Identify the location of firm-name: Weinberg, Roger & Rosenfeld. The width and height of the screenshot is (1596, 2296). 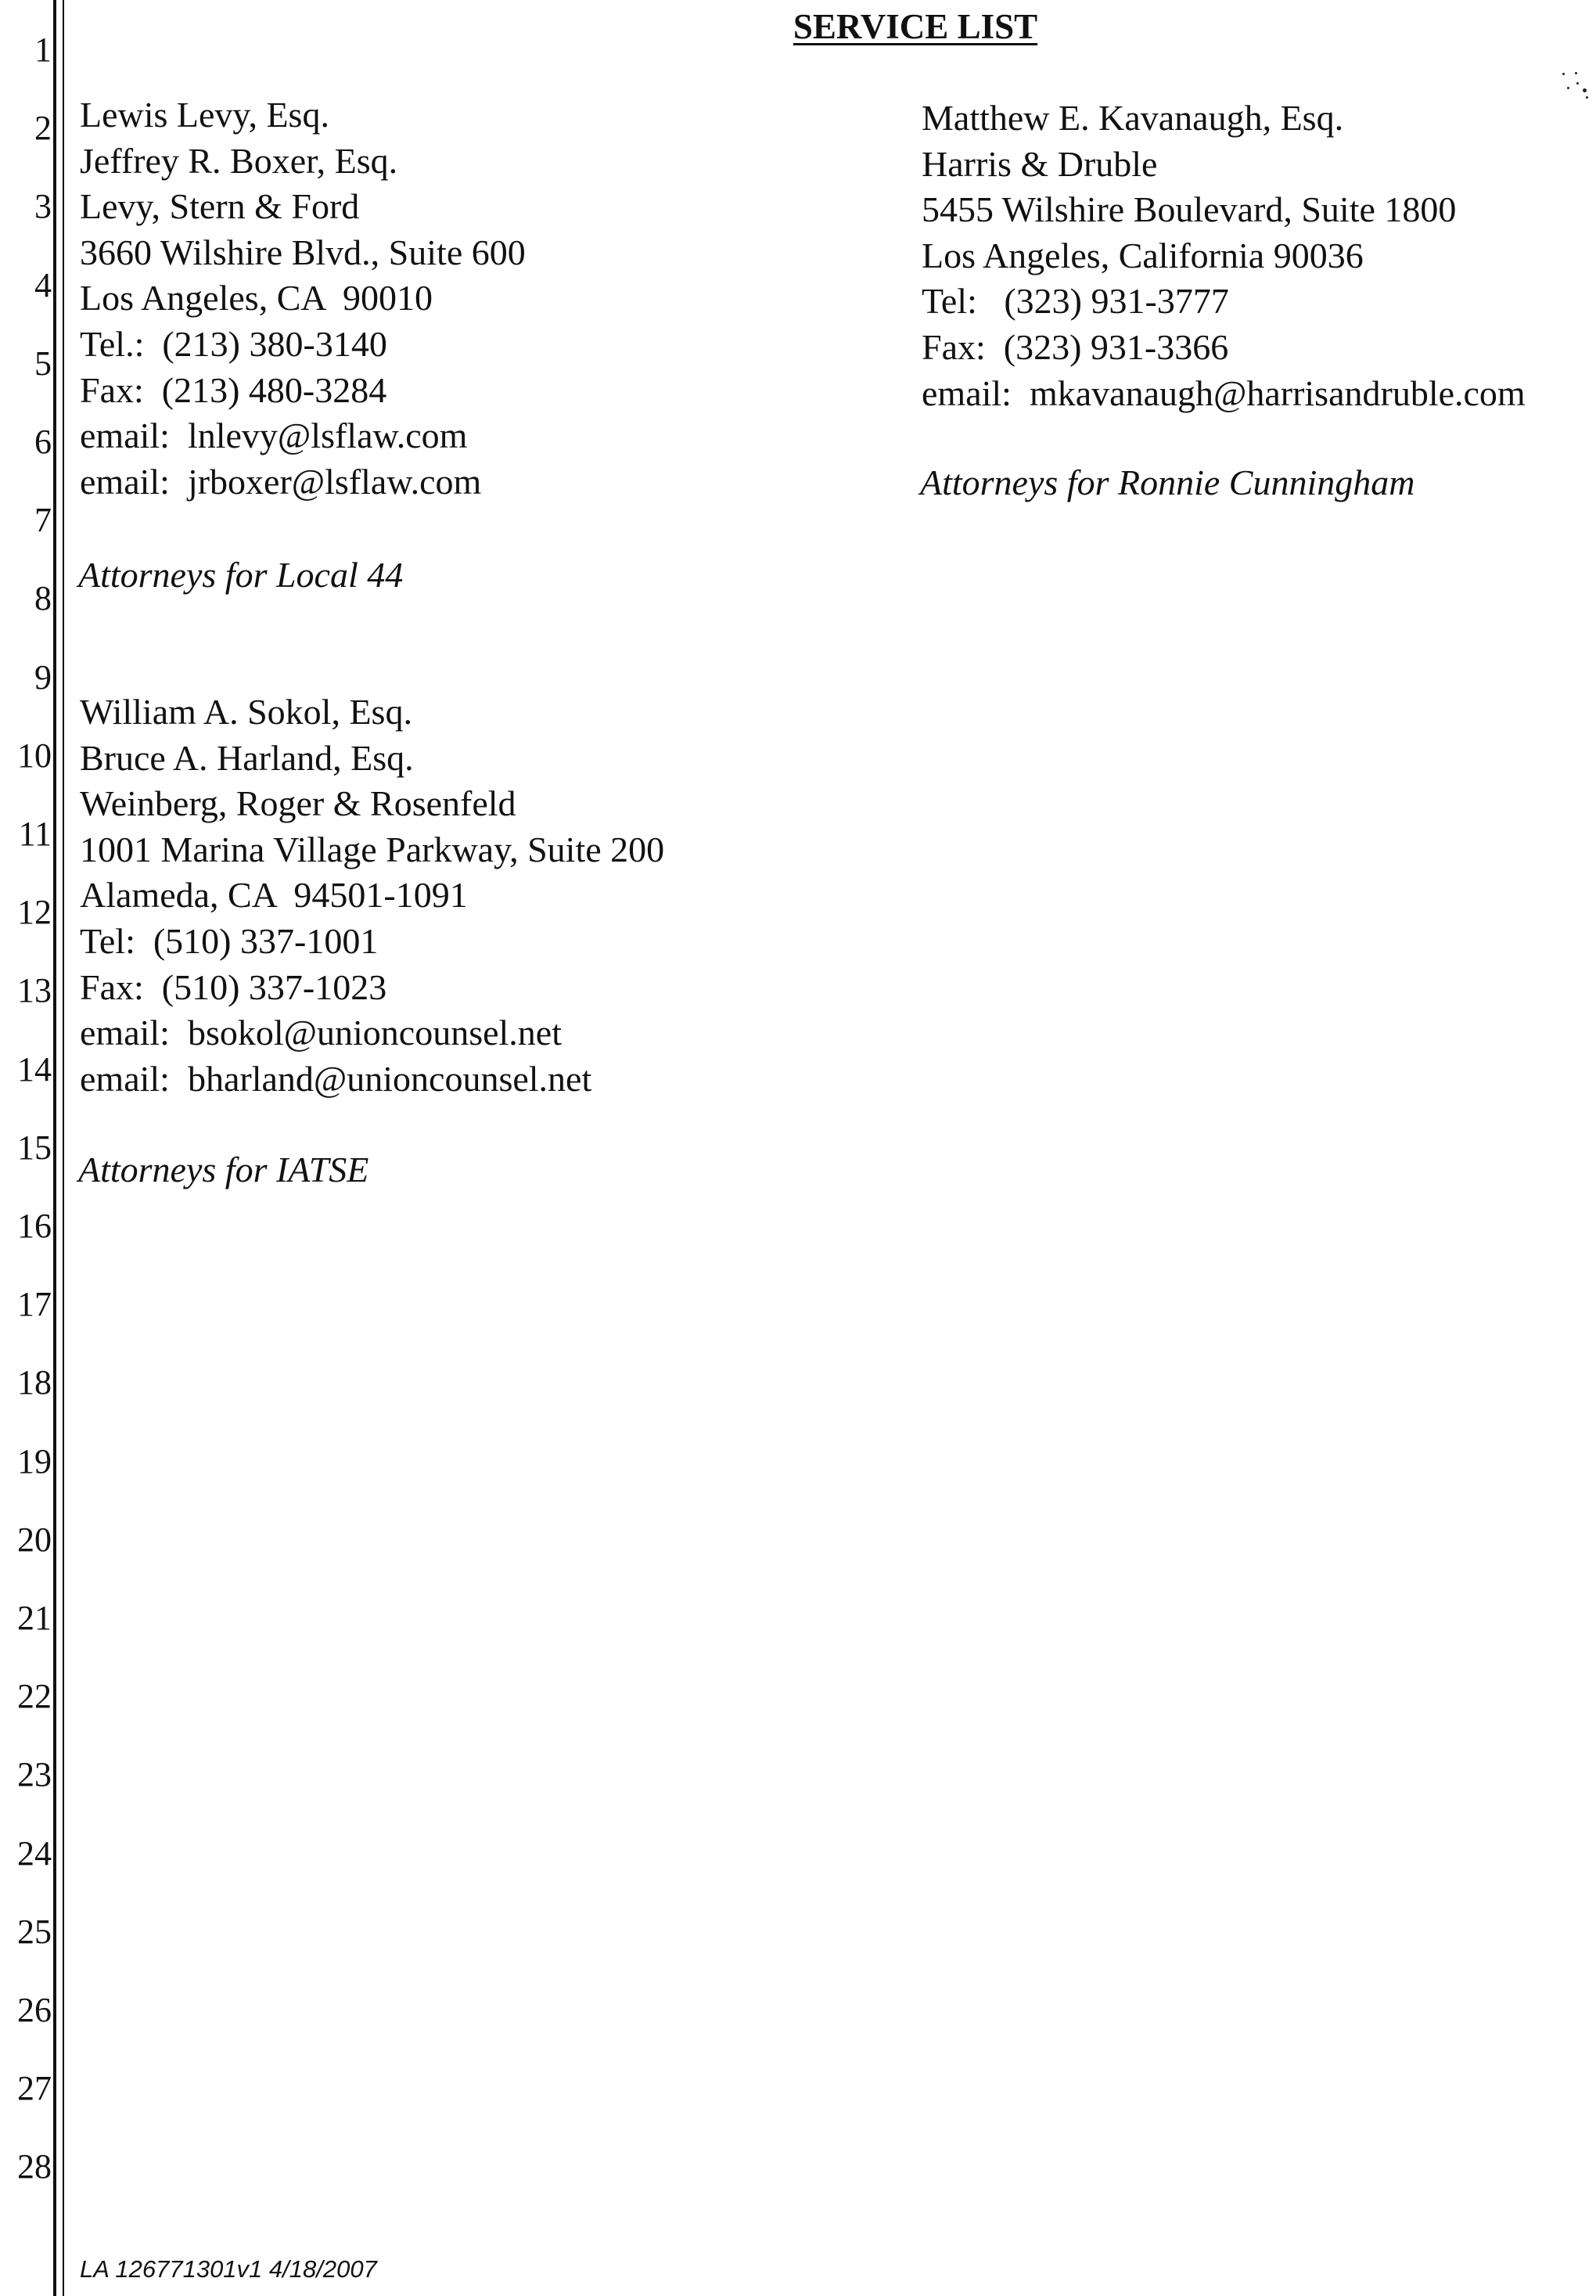
(298, 803).